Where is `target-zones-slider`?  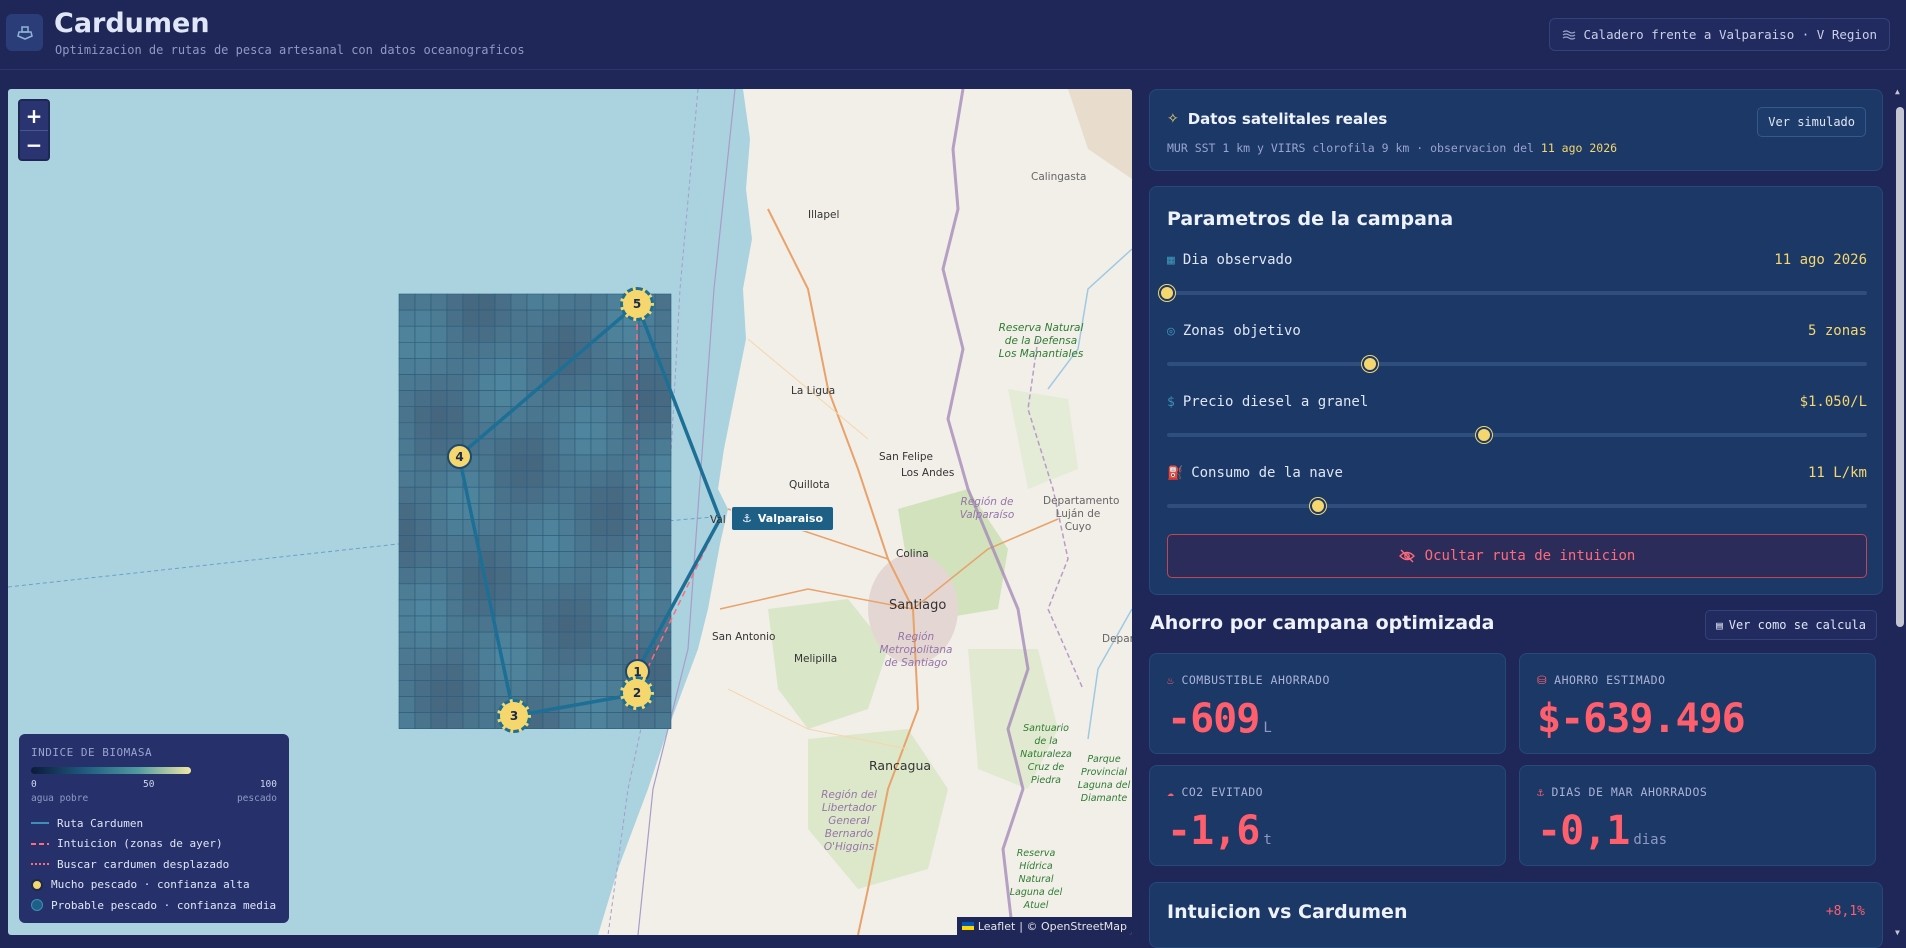 target-zones-slider is located at coordinates (1517, 364).